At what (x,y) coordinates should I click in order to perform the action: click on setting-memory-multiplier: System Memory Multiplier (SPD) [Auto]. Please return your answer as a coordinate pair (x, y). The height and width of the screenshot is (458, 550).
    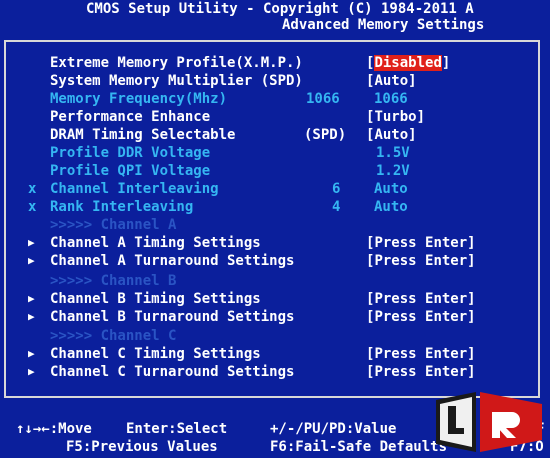
    Looking at the image, I should click on (272, 81).